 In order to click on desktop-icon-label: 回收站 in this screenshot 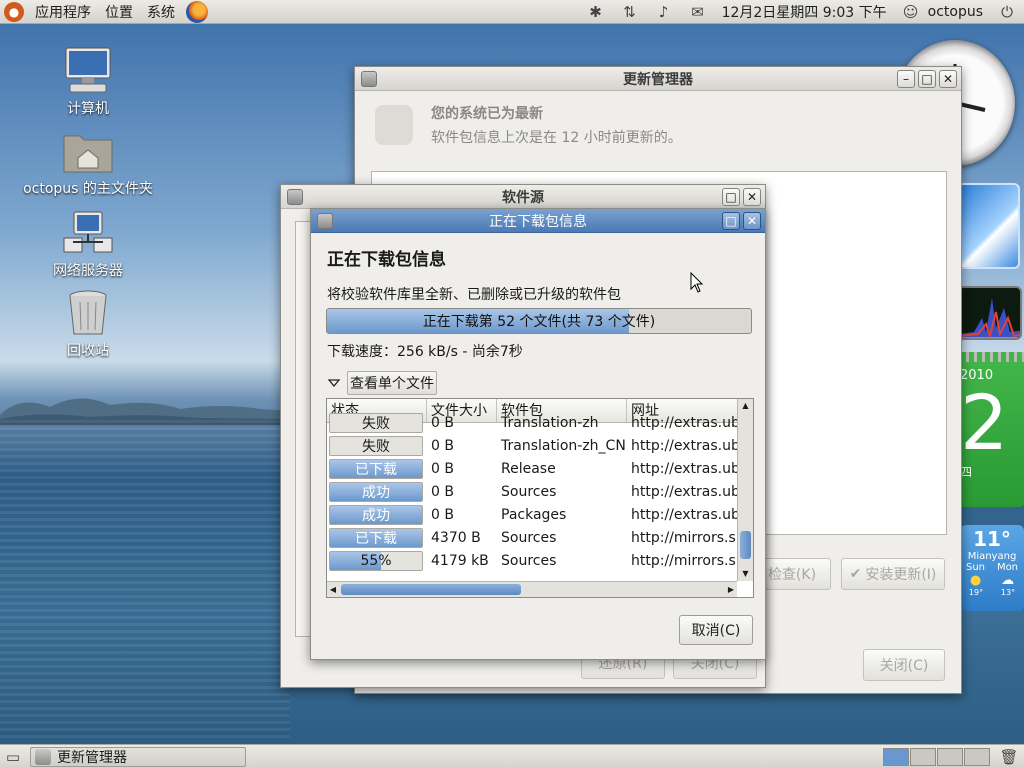, I will do `click(88, 351)`.